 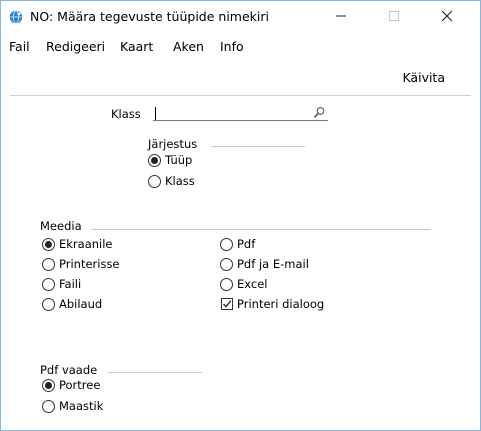 I want to click on order-radio-type, so click(x=154, y=160).